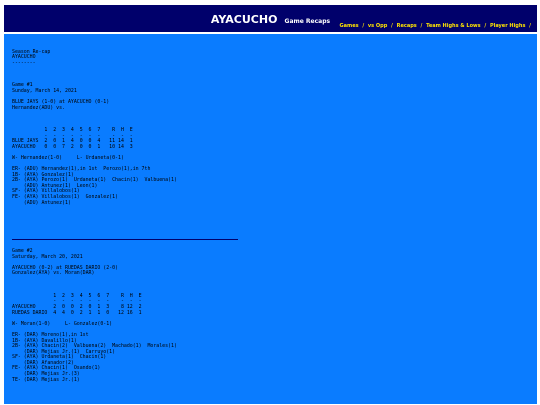 This screenshot has width=540, height=405. I want to click on nav-link-games: Games, so click(349, 26).